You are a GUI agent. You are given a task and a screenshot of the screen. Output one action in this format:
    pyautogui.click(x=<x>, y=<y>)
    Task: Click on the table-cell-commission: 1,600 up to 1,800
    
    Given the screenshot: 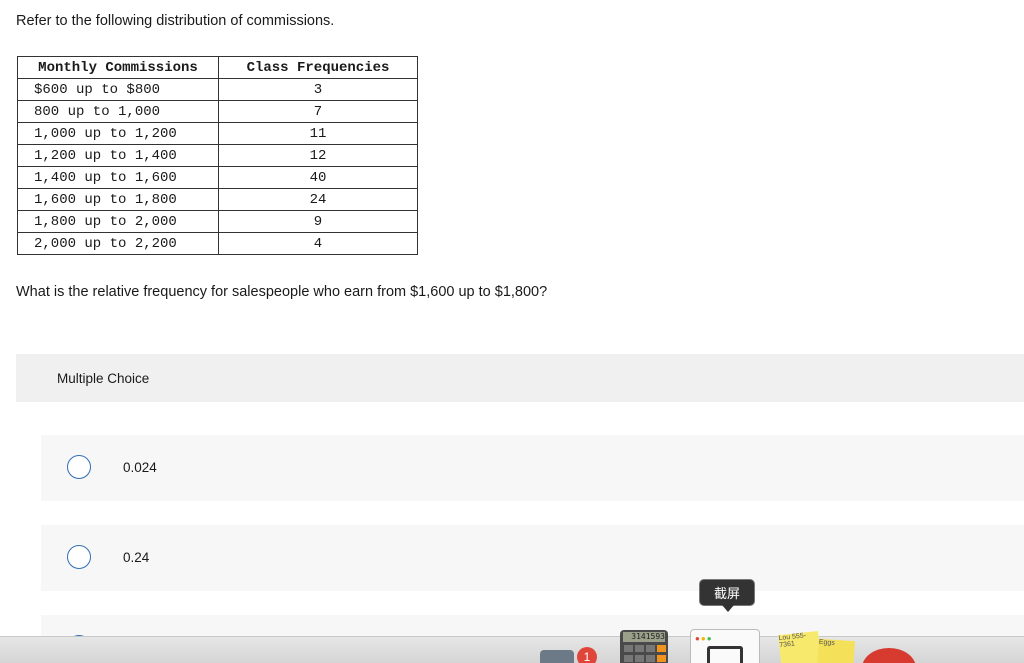 What is the action you would take?
    pyautogui.click(x=118, y=199)
    